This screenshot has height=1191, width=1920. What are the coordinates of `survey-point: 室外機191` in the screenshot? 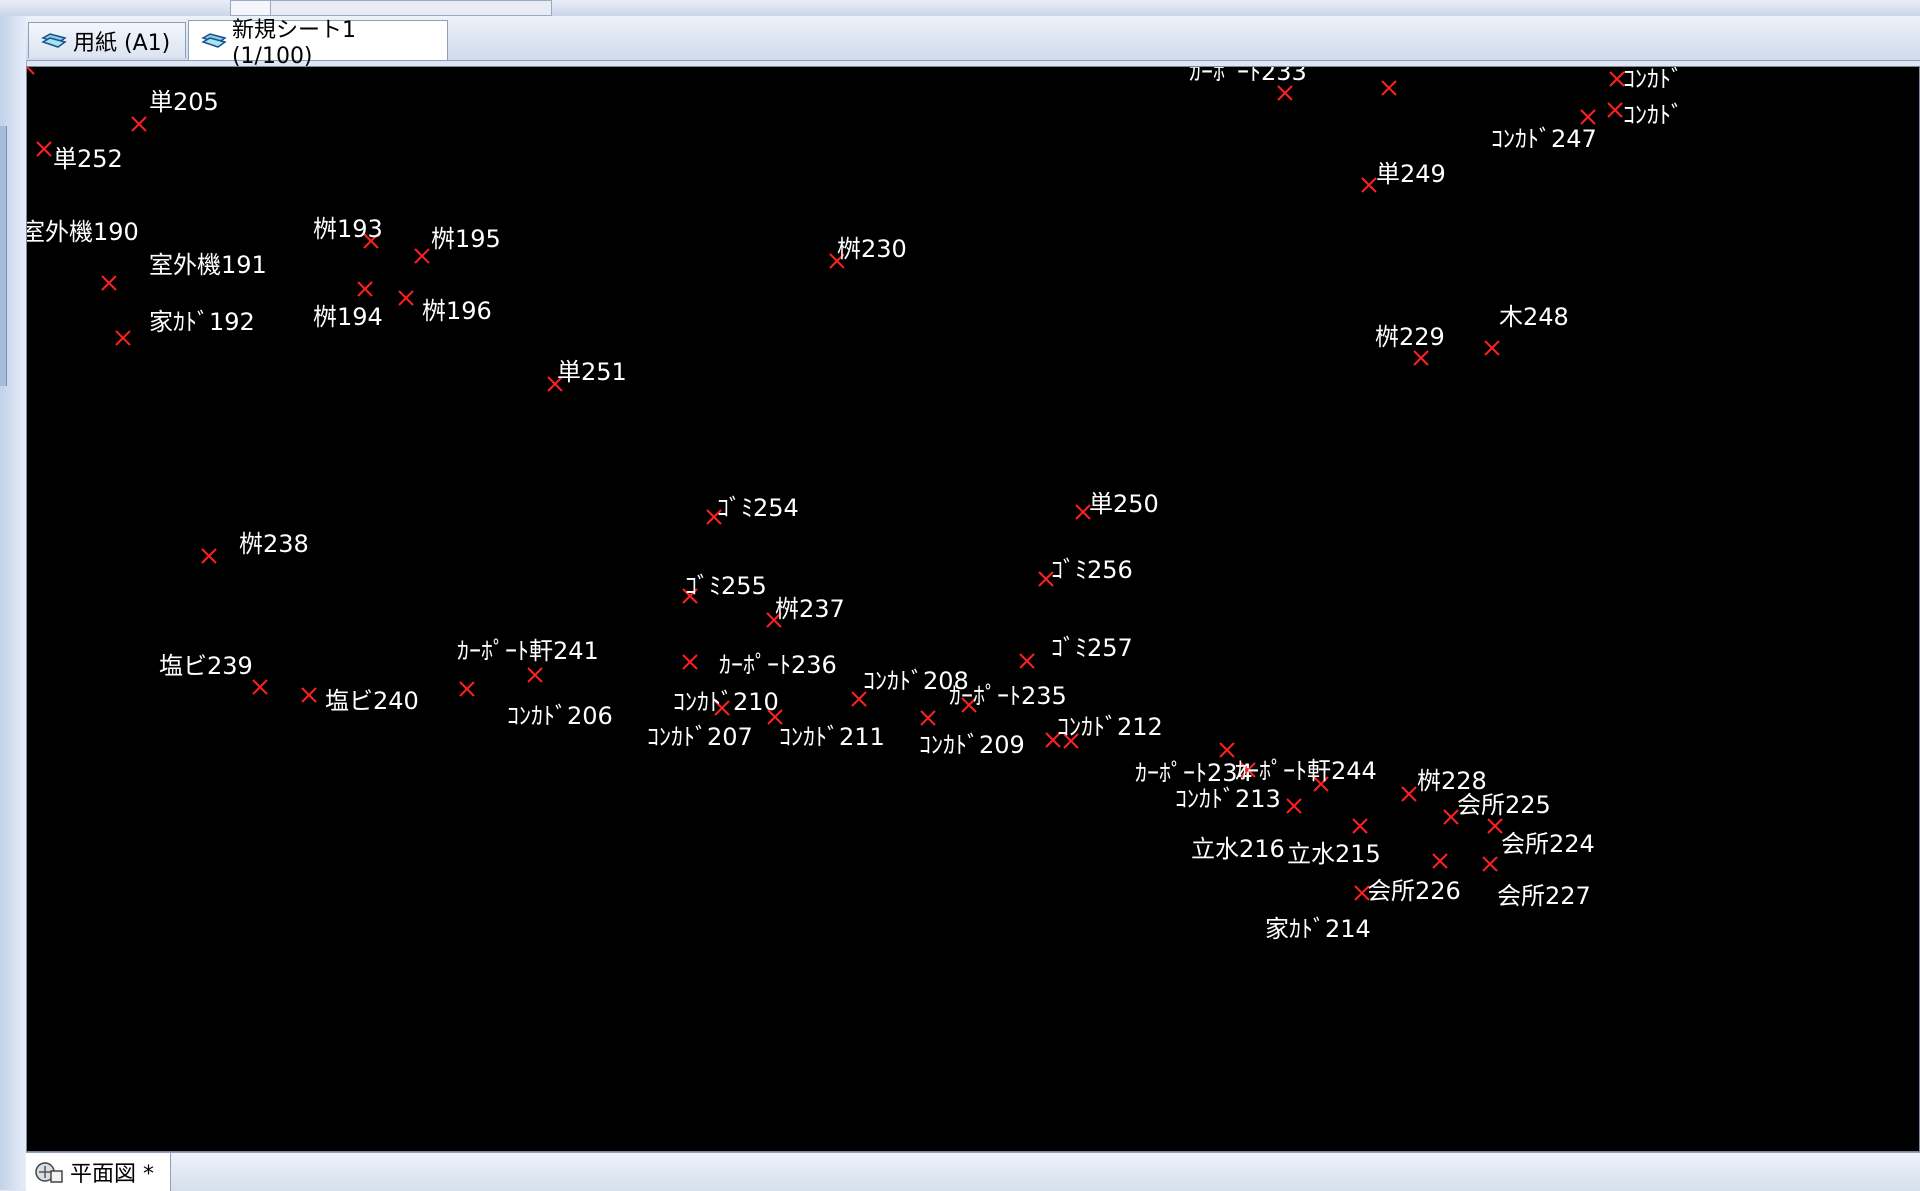 It's located at (184, 271).